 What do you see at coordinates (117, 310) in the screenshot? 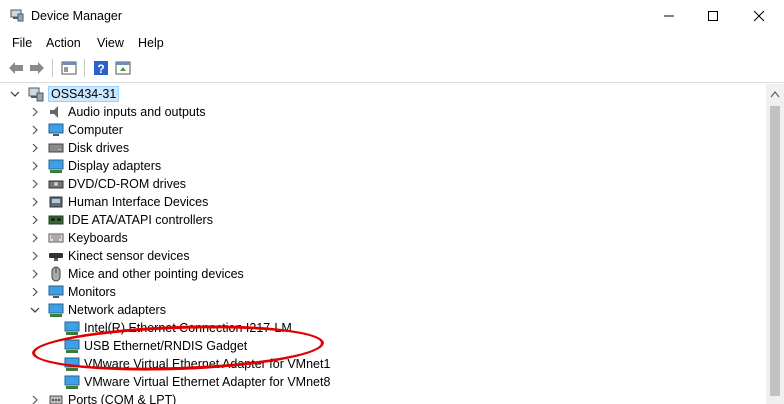
I see `tree-item-label: Network adapters` at bounding box center [117, 310].